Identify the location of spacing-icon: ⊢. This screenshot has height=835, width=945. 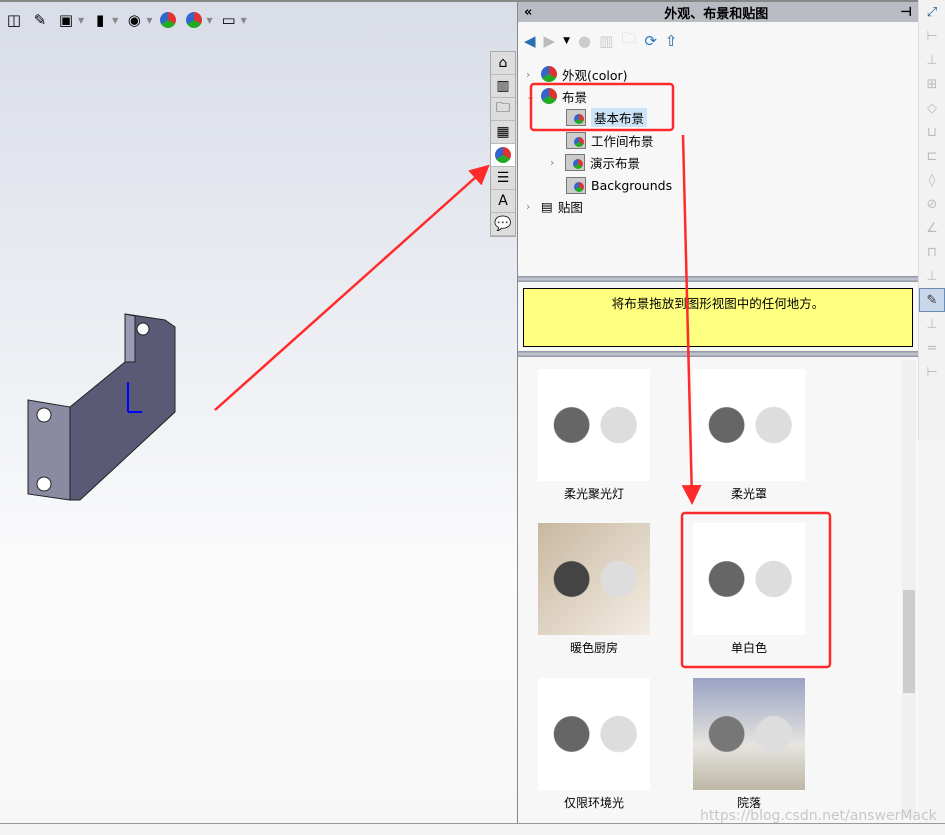
(932, 372).